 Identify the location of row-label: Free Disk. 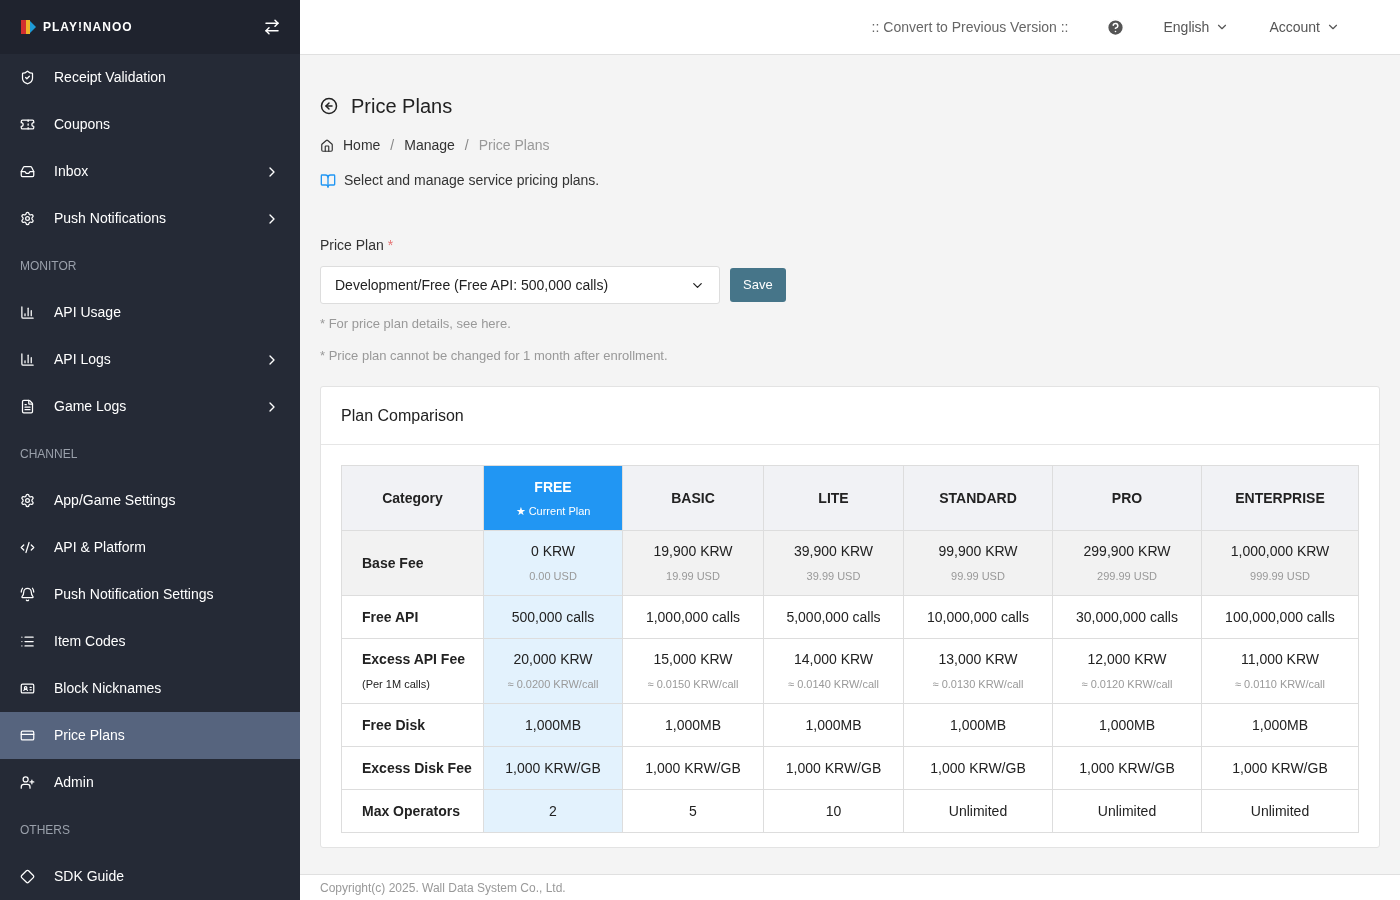
(412, 725).